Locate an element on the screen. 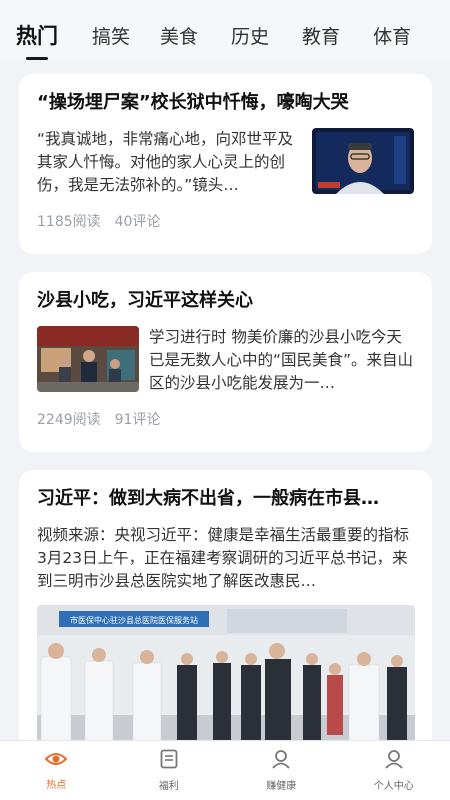 Image resolution: width=450 pixels, height=800 pixels. tab-food: 美食 is located at coordinates (179, 35).